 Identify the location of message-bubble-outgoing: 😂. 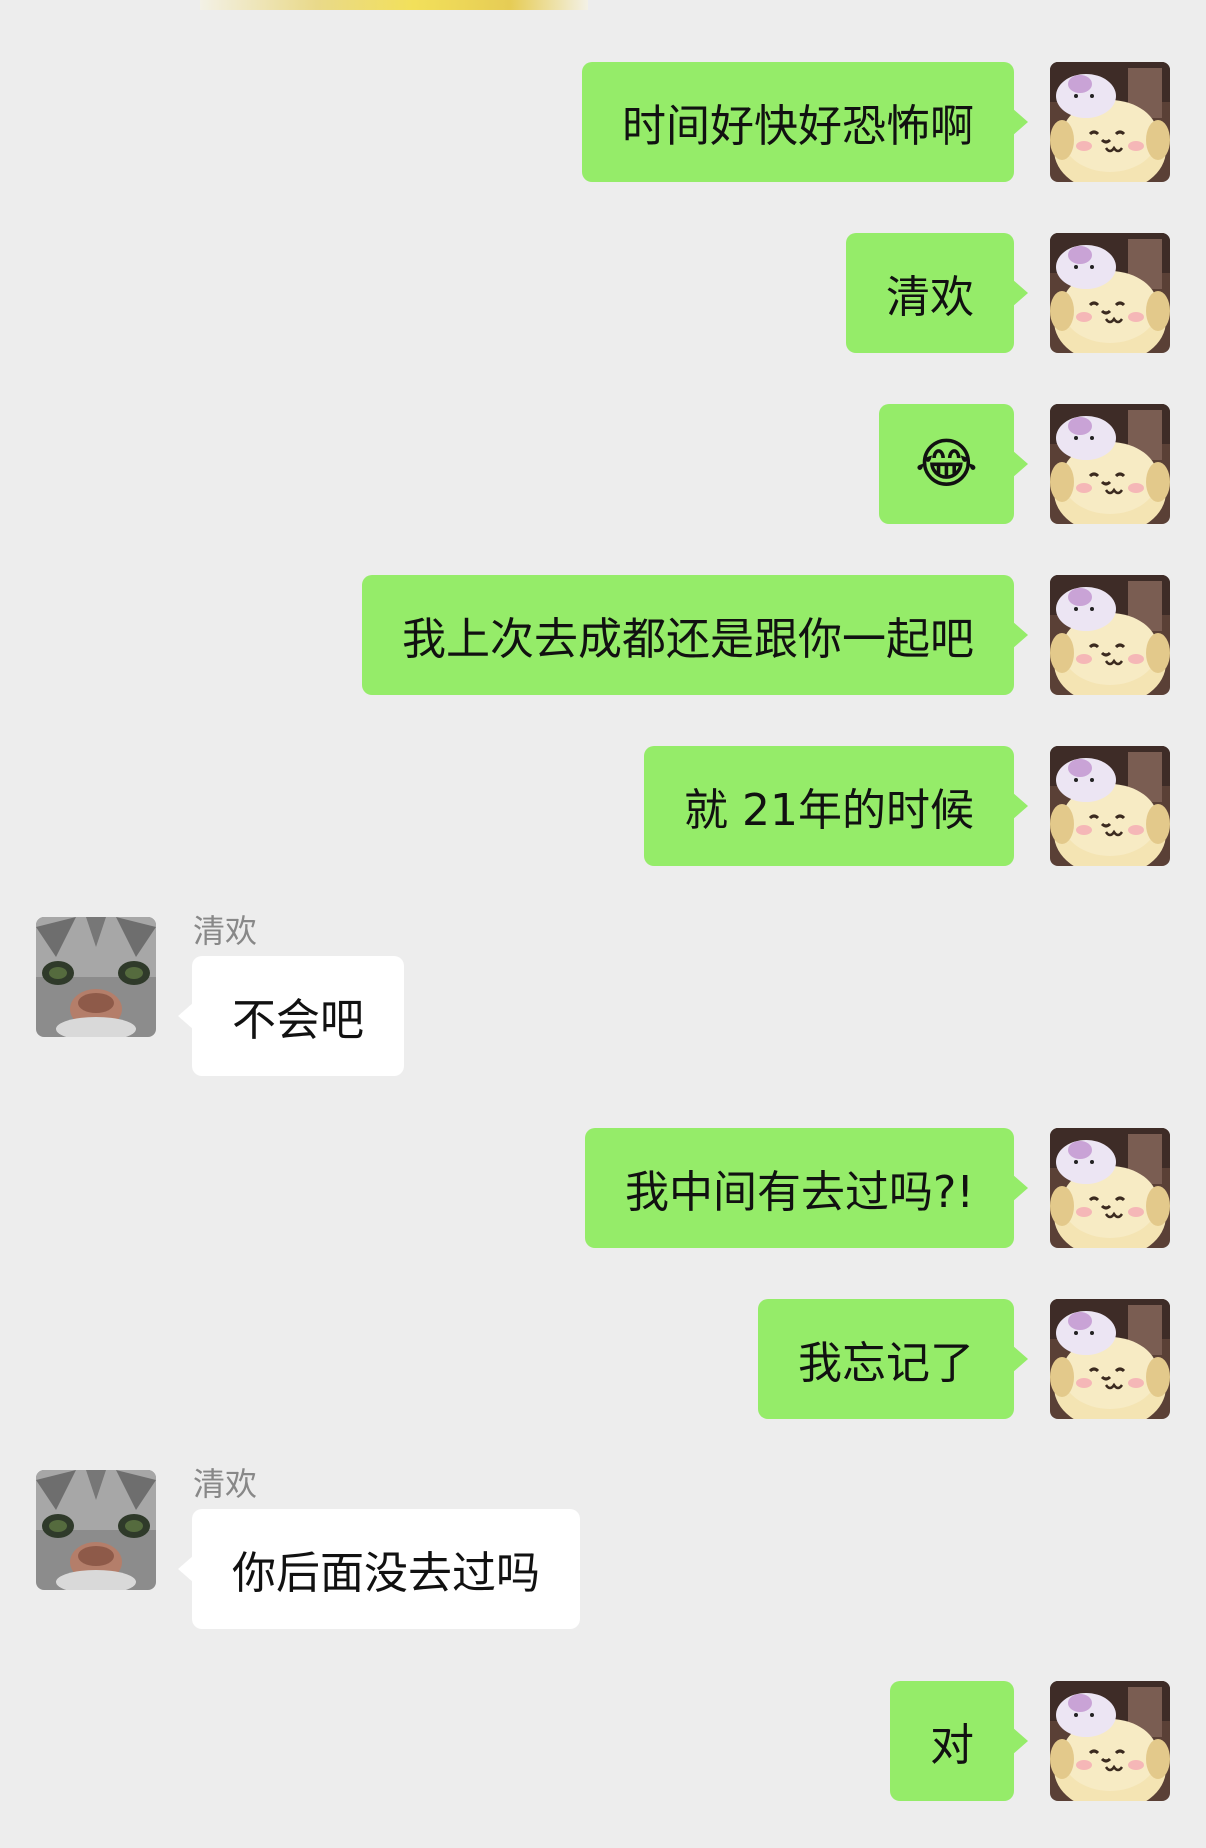
(953, 464).